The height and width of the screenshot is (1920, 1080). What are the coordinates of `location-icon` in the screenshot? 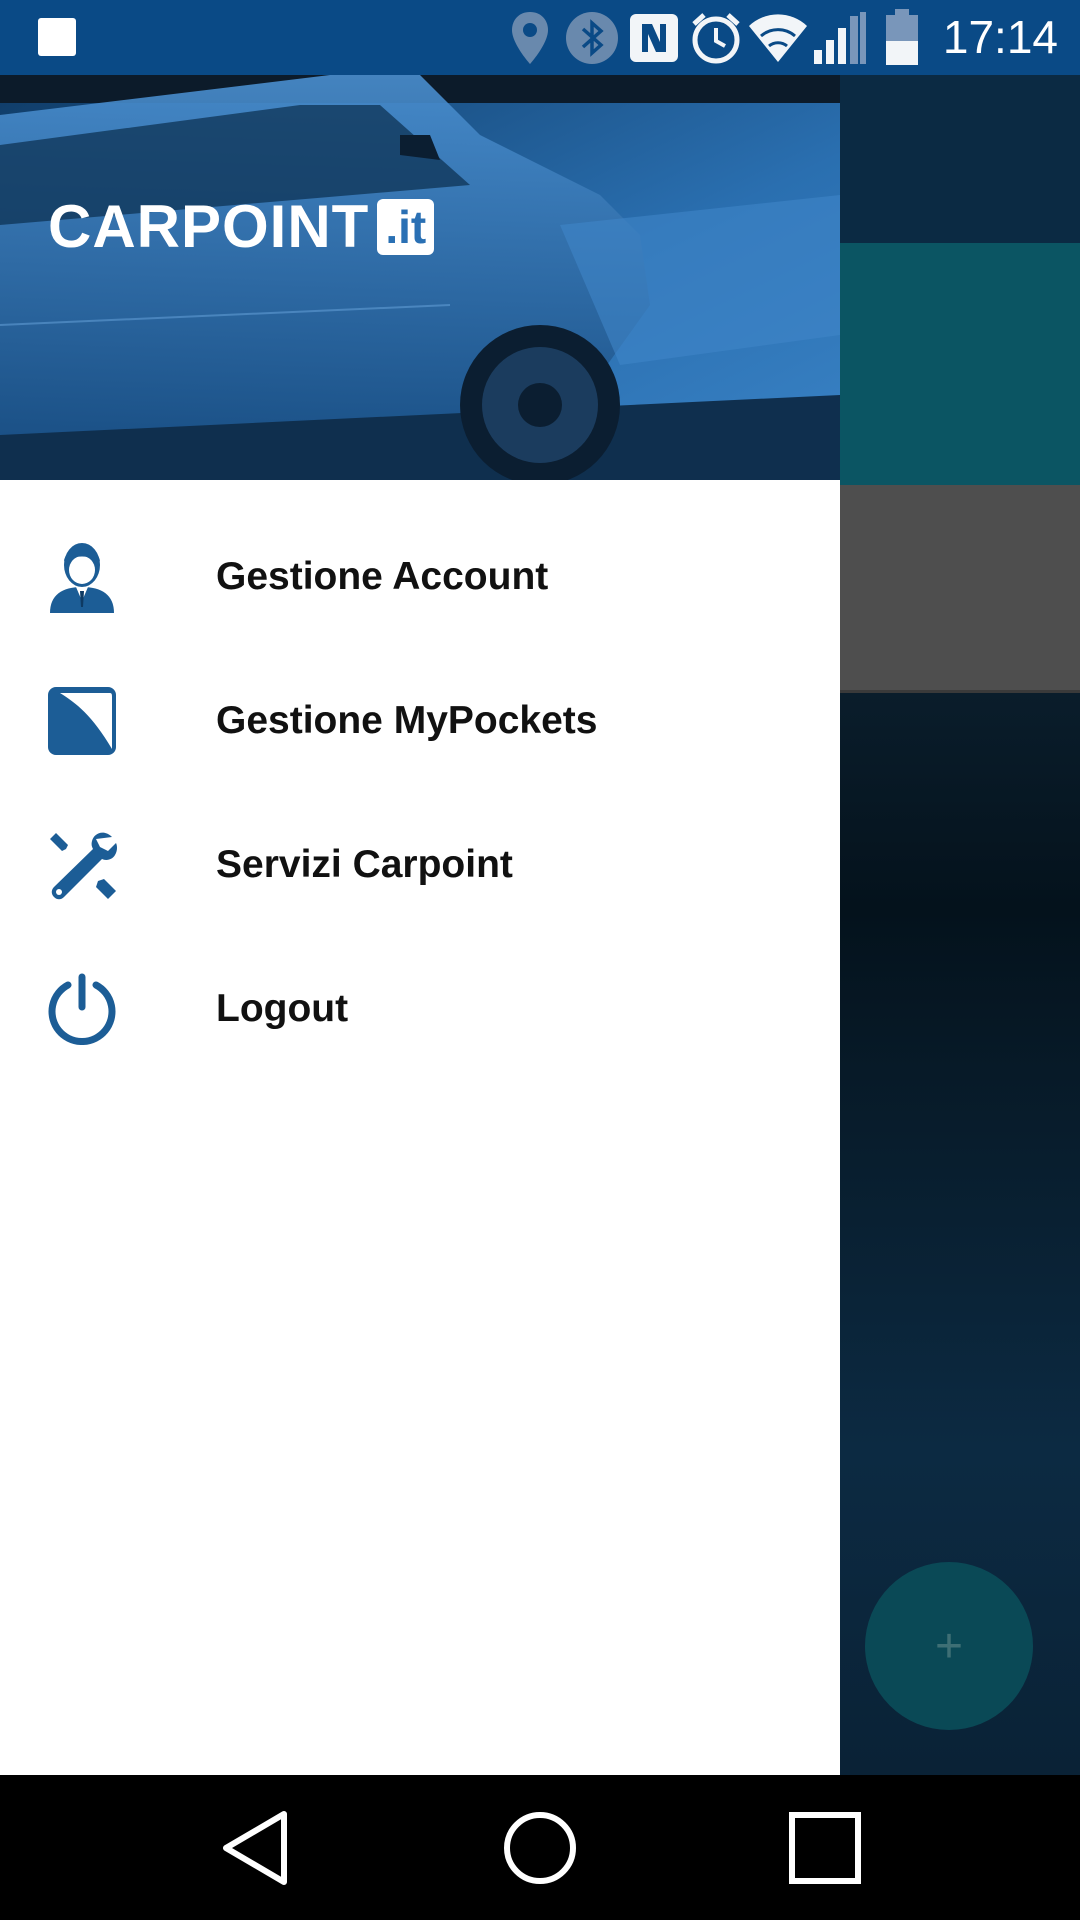 It's located at (530, 37).